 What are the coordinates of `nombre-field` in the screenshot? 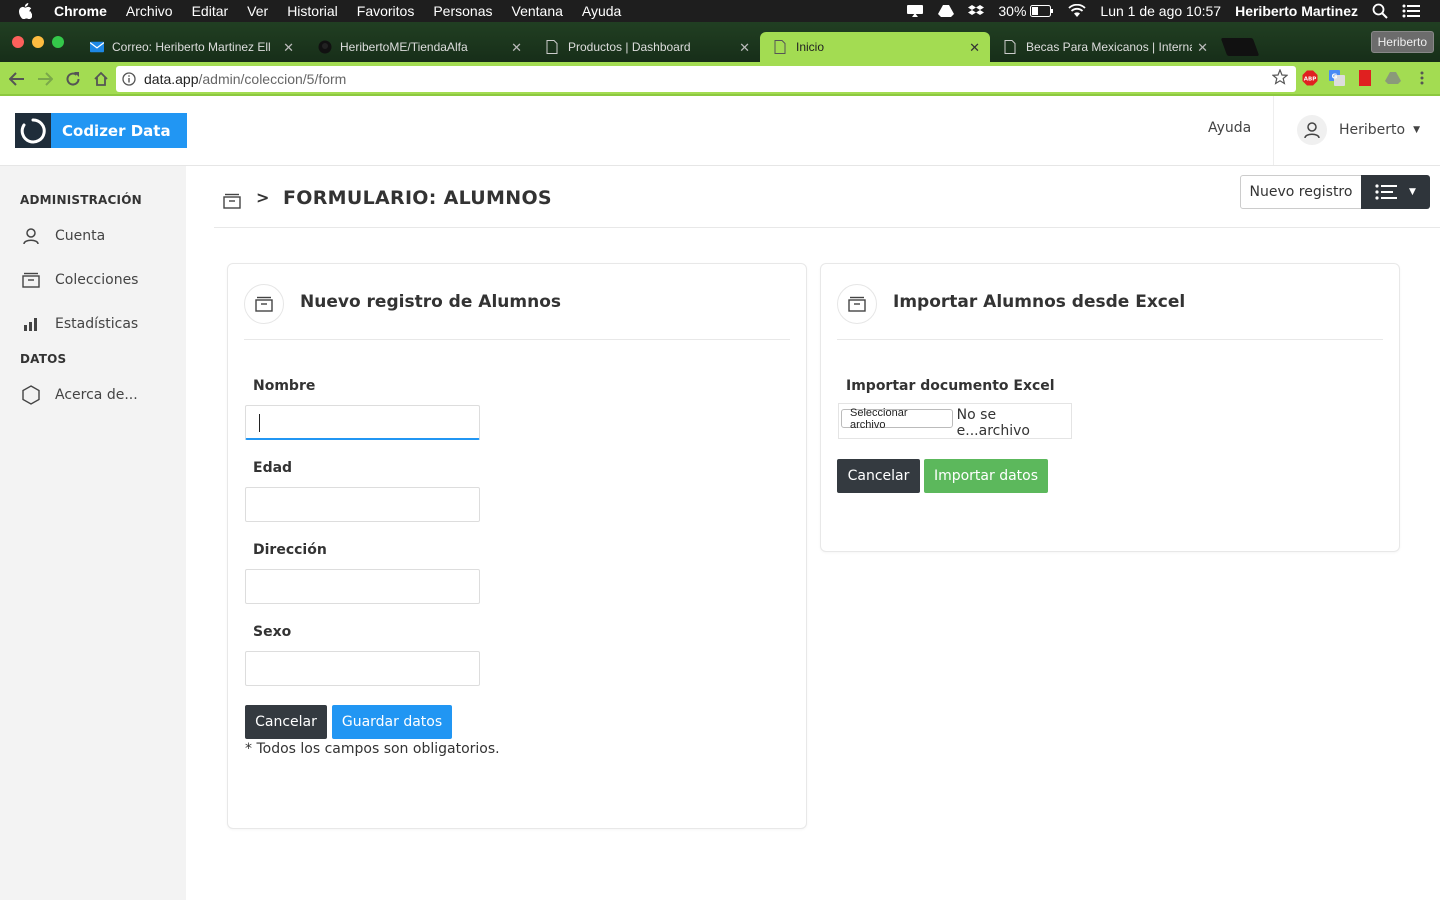 It's located at (362, 422).